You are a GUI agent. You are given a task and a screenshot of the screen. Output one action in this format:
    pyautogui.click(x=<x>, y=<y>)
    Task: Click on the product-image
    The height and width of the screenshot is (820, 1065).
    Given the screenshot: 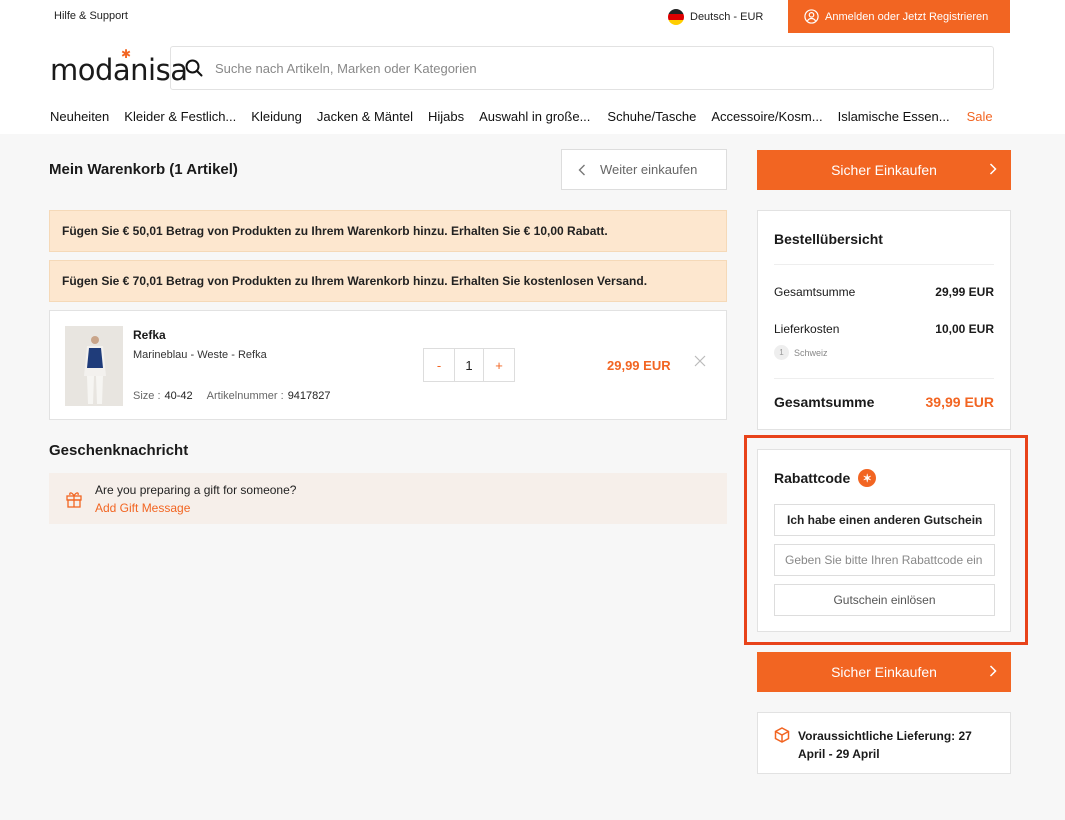 What is the action you would take?
    pyautogui.click(x=94, y=366)
    